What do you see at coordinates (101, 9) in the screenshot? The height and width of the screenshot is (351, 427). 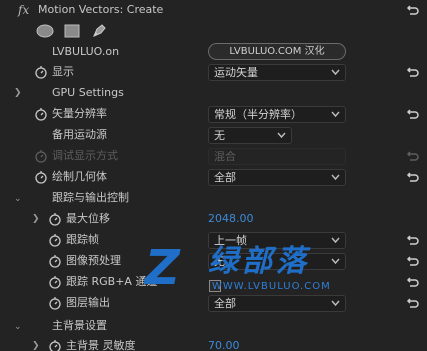 I see `effect-title: Motion Vectors: Create` at bounding box center [101, 9].